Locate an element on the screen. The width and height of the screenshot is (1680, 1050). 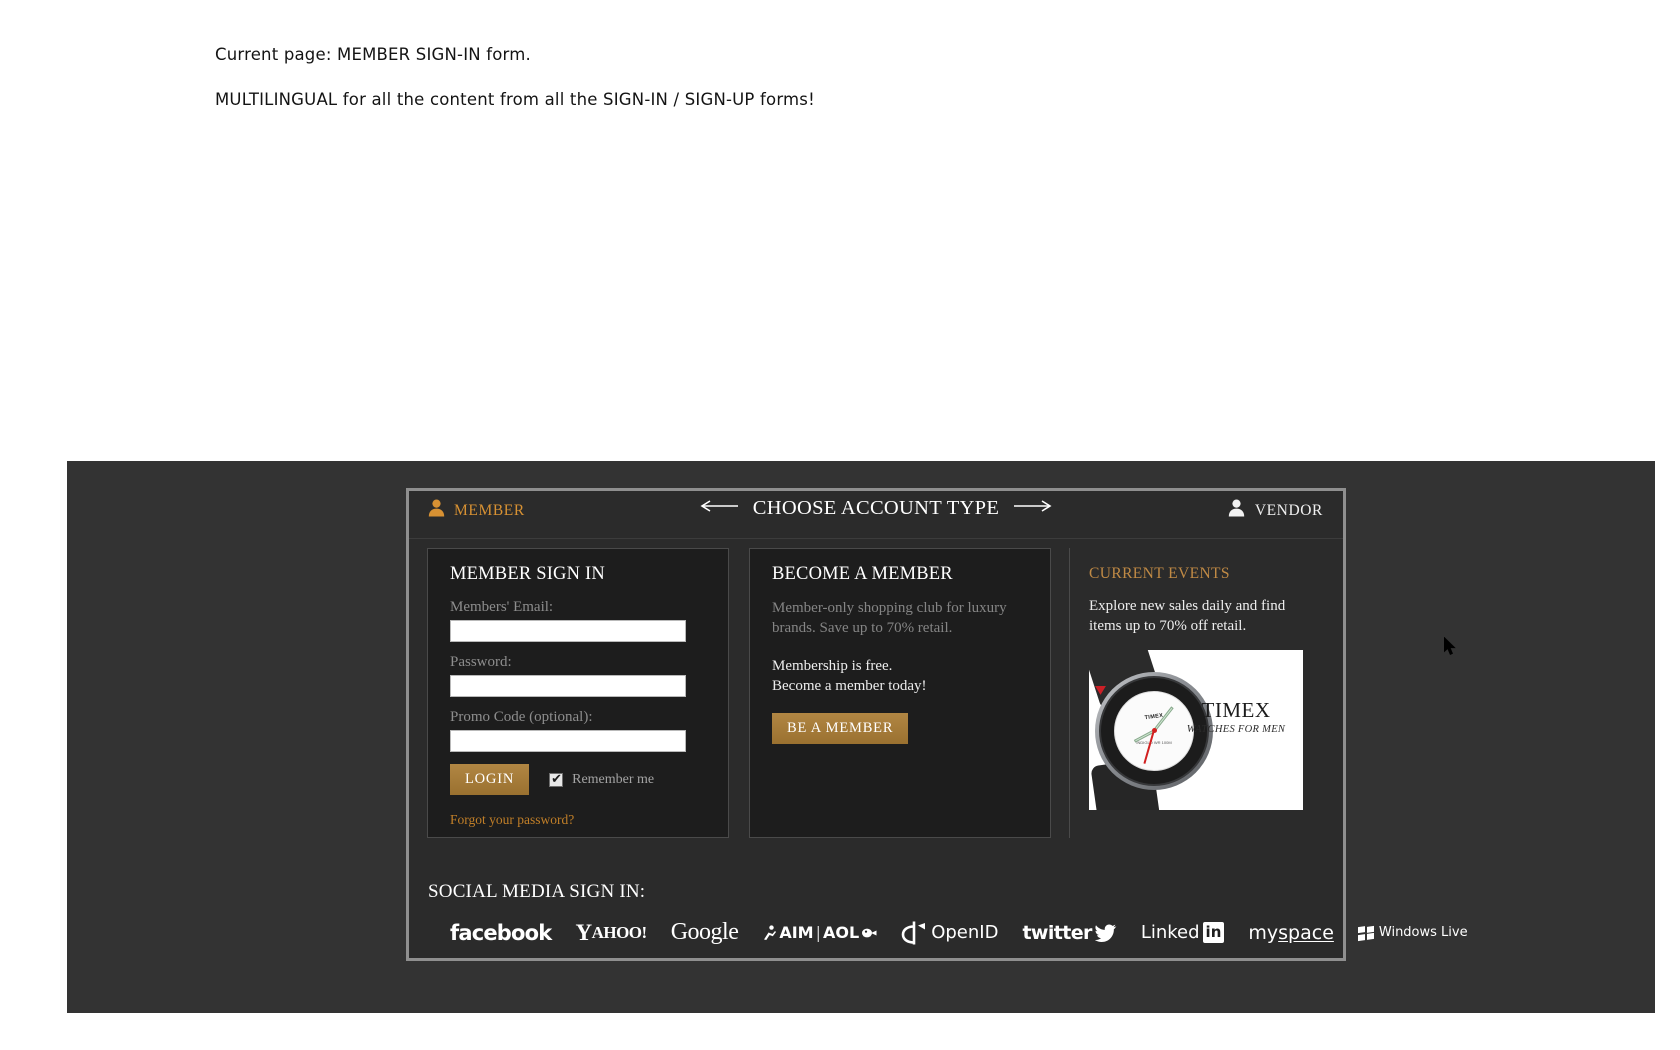
social-media-title: SOCIAL MEDIA SIGN IN: is located at coordinates (537, 891).